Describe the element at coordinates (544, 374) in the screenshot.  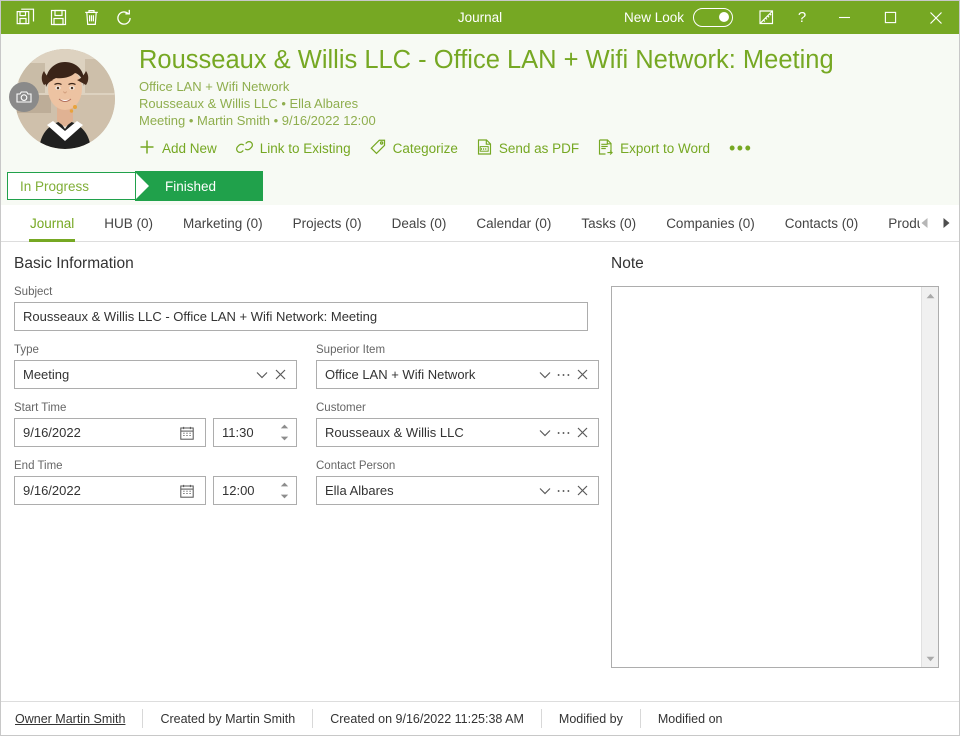
I see `superior-item-chevron-down-icon` at that location.